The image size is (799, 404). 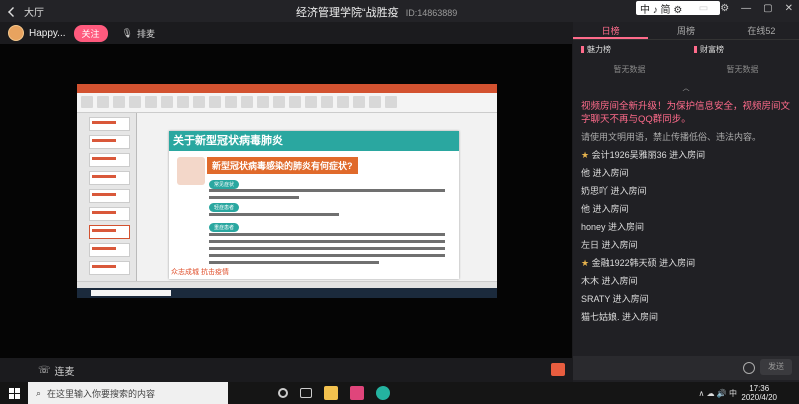 I want to click on host-info: Happy... 关注 🎙 排麦, so click(x=286, y=33).